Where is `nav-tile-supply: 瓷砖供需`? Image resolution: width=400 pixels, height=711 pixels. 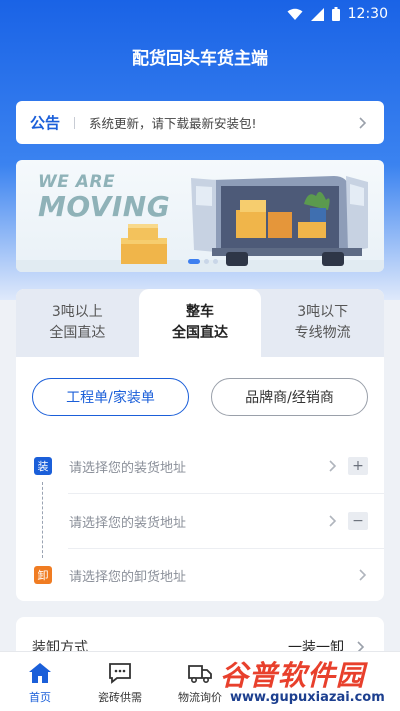 nav-tile-supply: 瓷砖供需 is located at coordinates (120, 681).